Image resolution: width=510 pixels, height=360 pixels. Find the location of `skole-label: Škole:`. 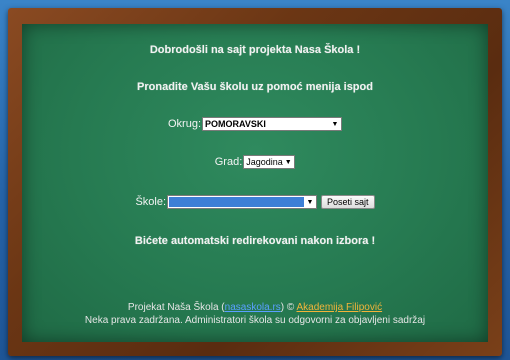

skole-label: Škole: is located at coordinates (151, 202).